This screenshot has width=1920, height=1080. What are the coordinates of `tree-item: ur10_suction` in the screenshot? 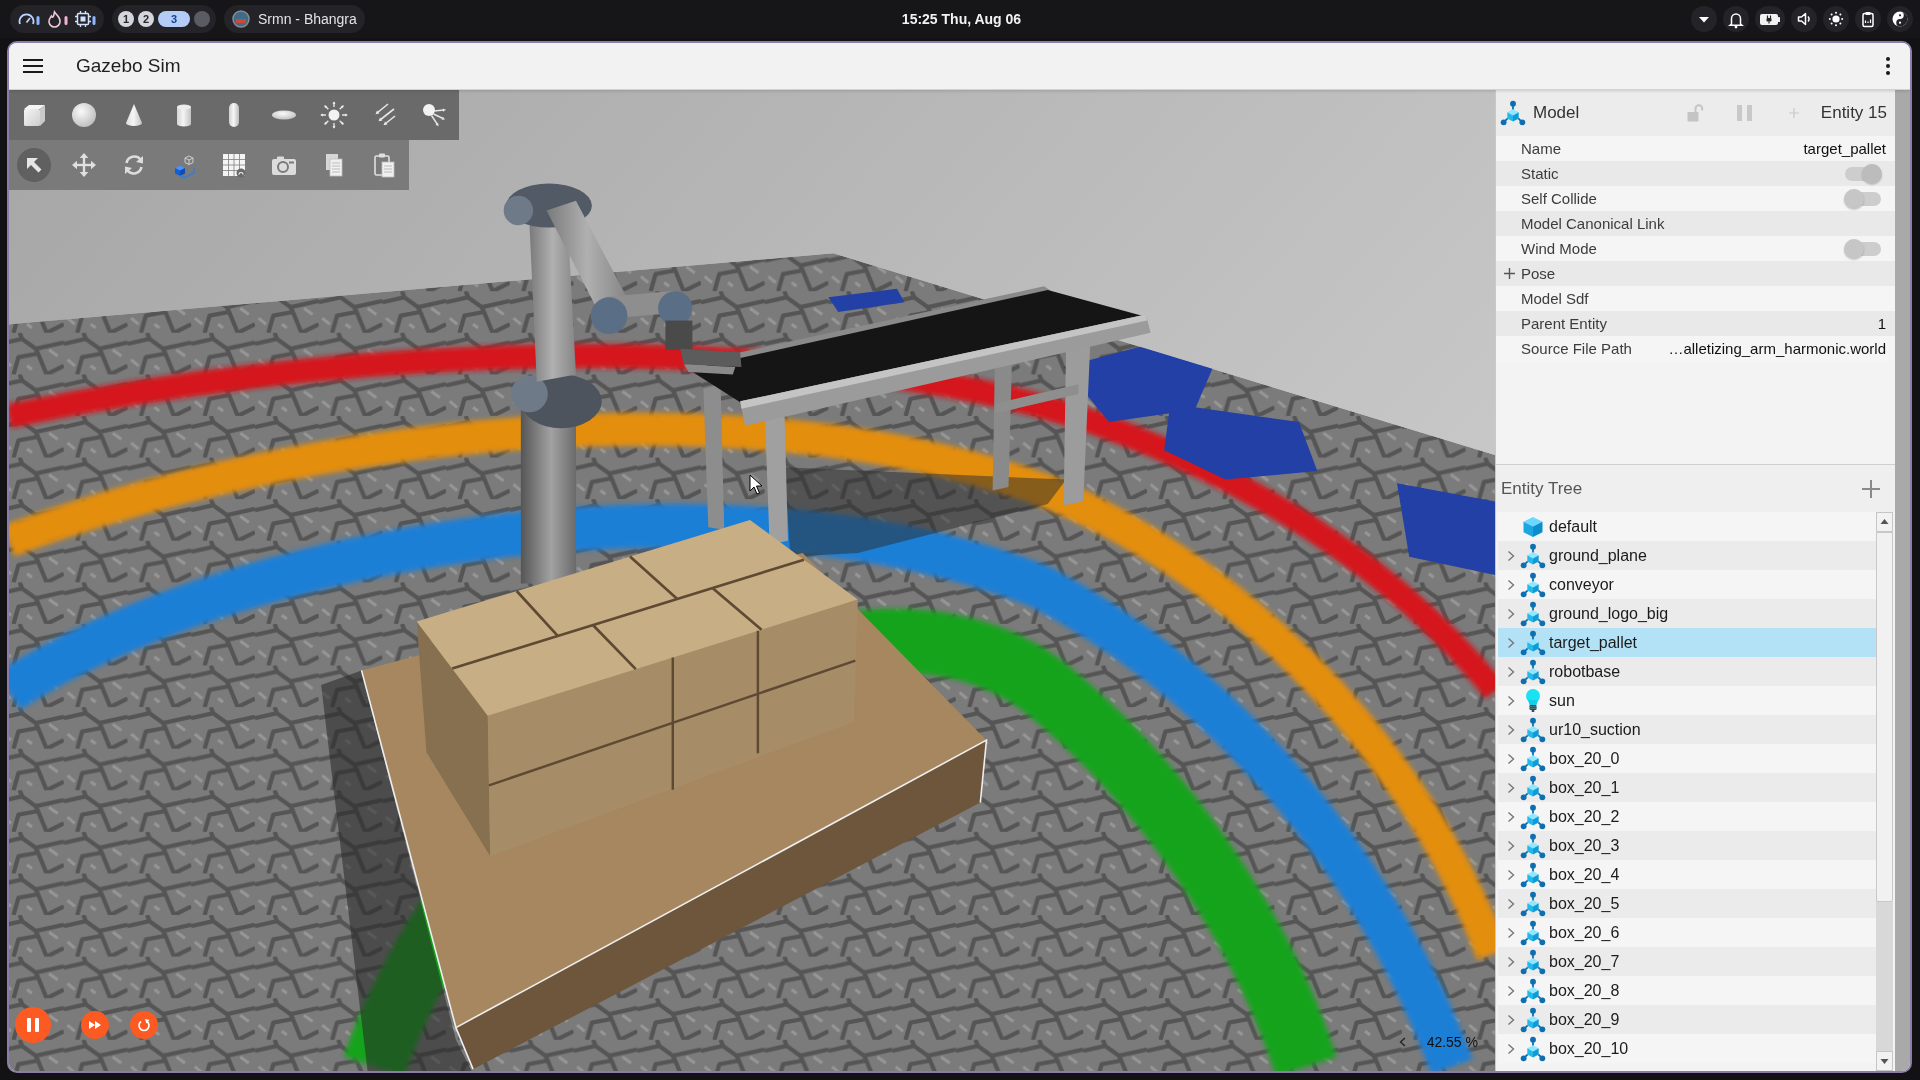 It's located at (1687, 729).